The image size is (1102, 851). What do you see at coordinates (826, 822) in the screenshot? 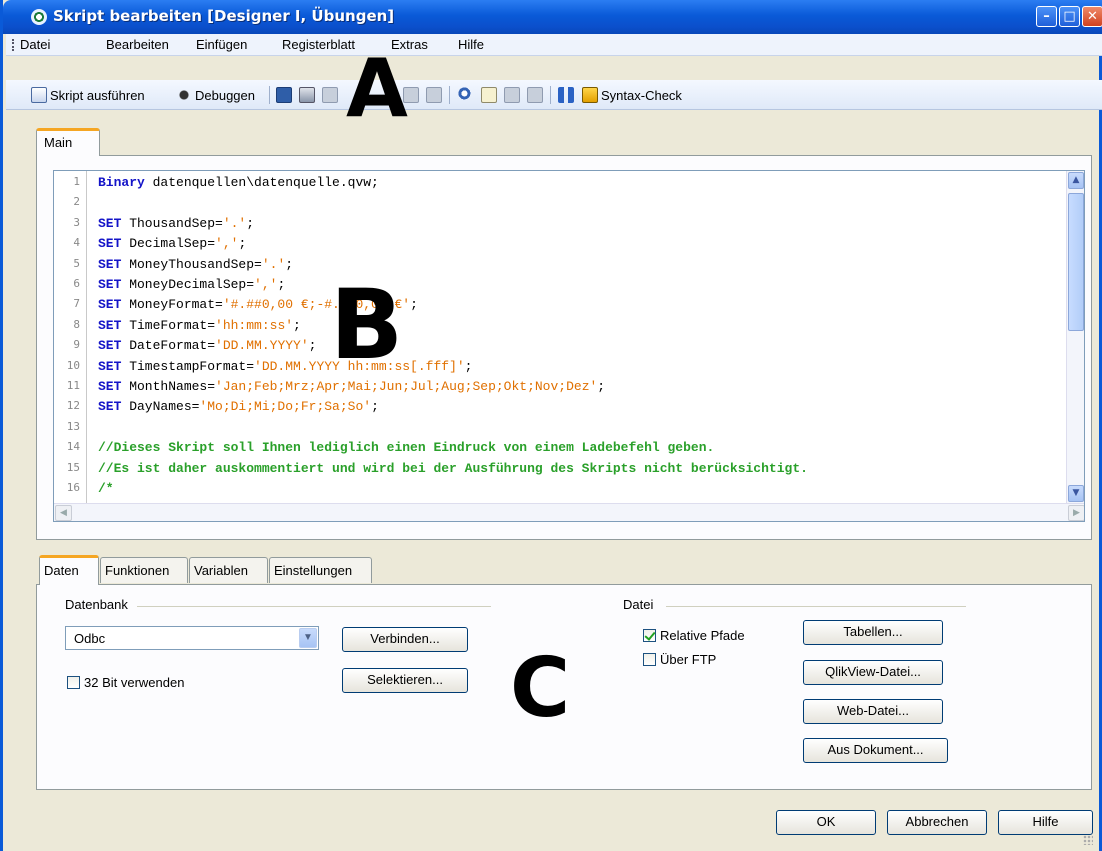
I see `ok-button: OK` at bounding box center [826, 822].